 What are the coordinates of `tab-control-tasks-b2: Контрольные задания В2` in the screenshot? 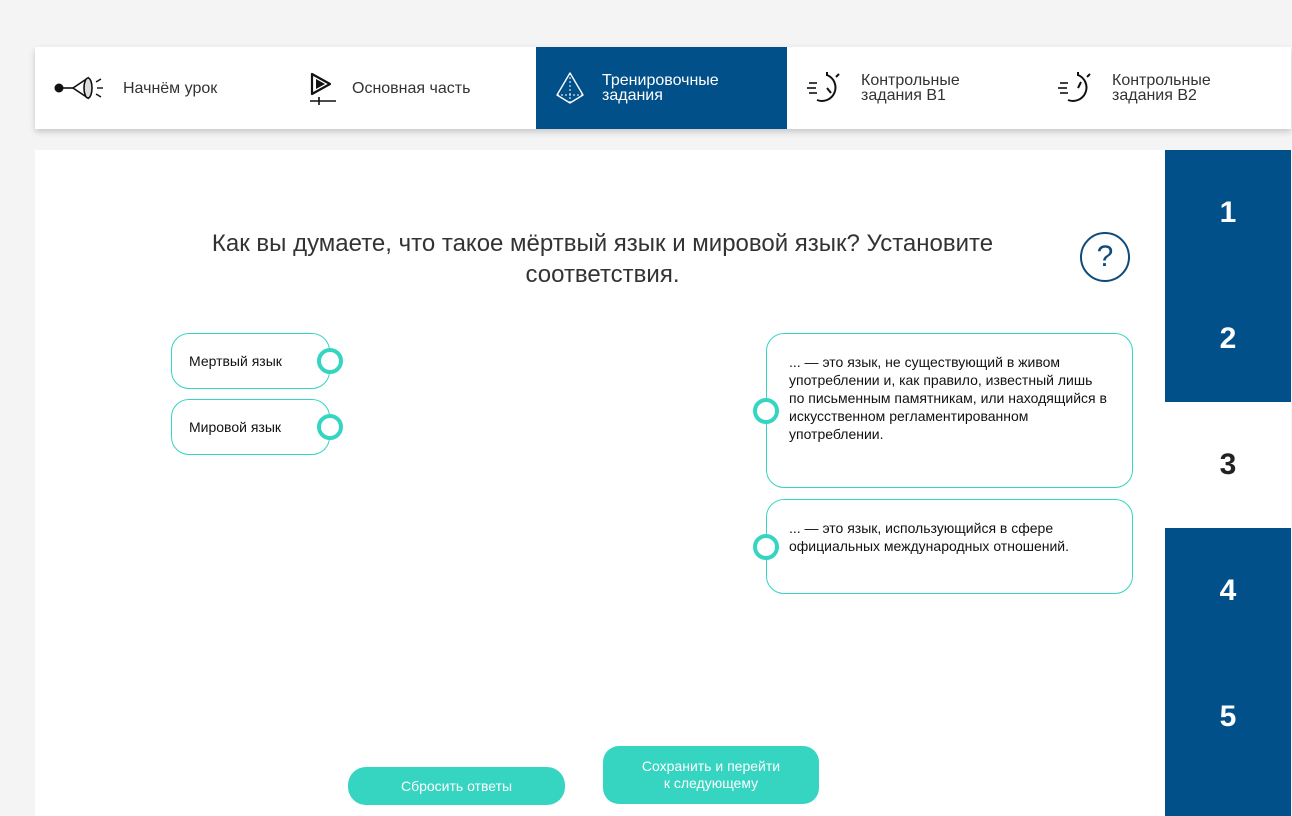 It's located at (1164, 88).